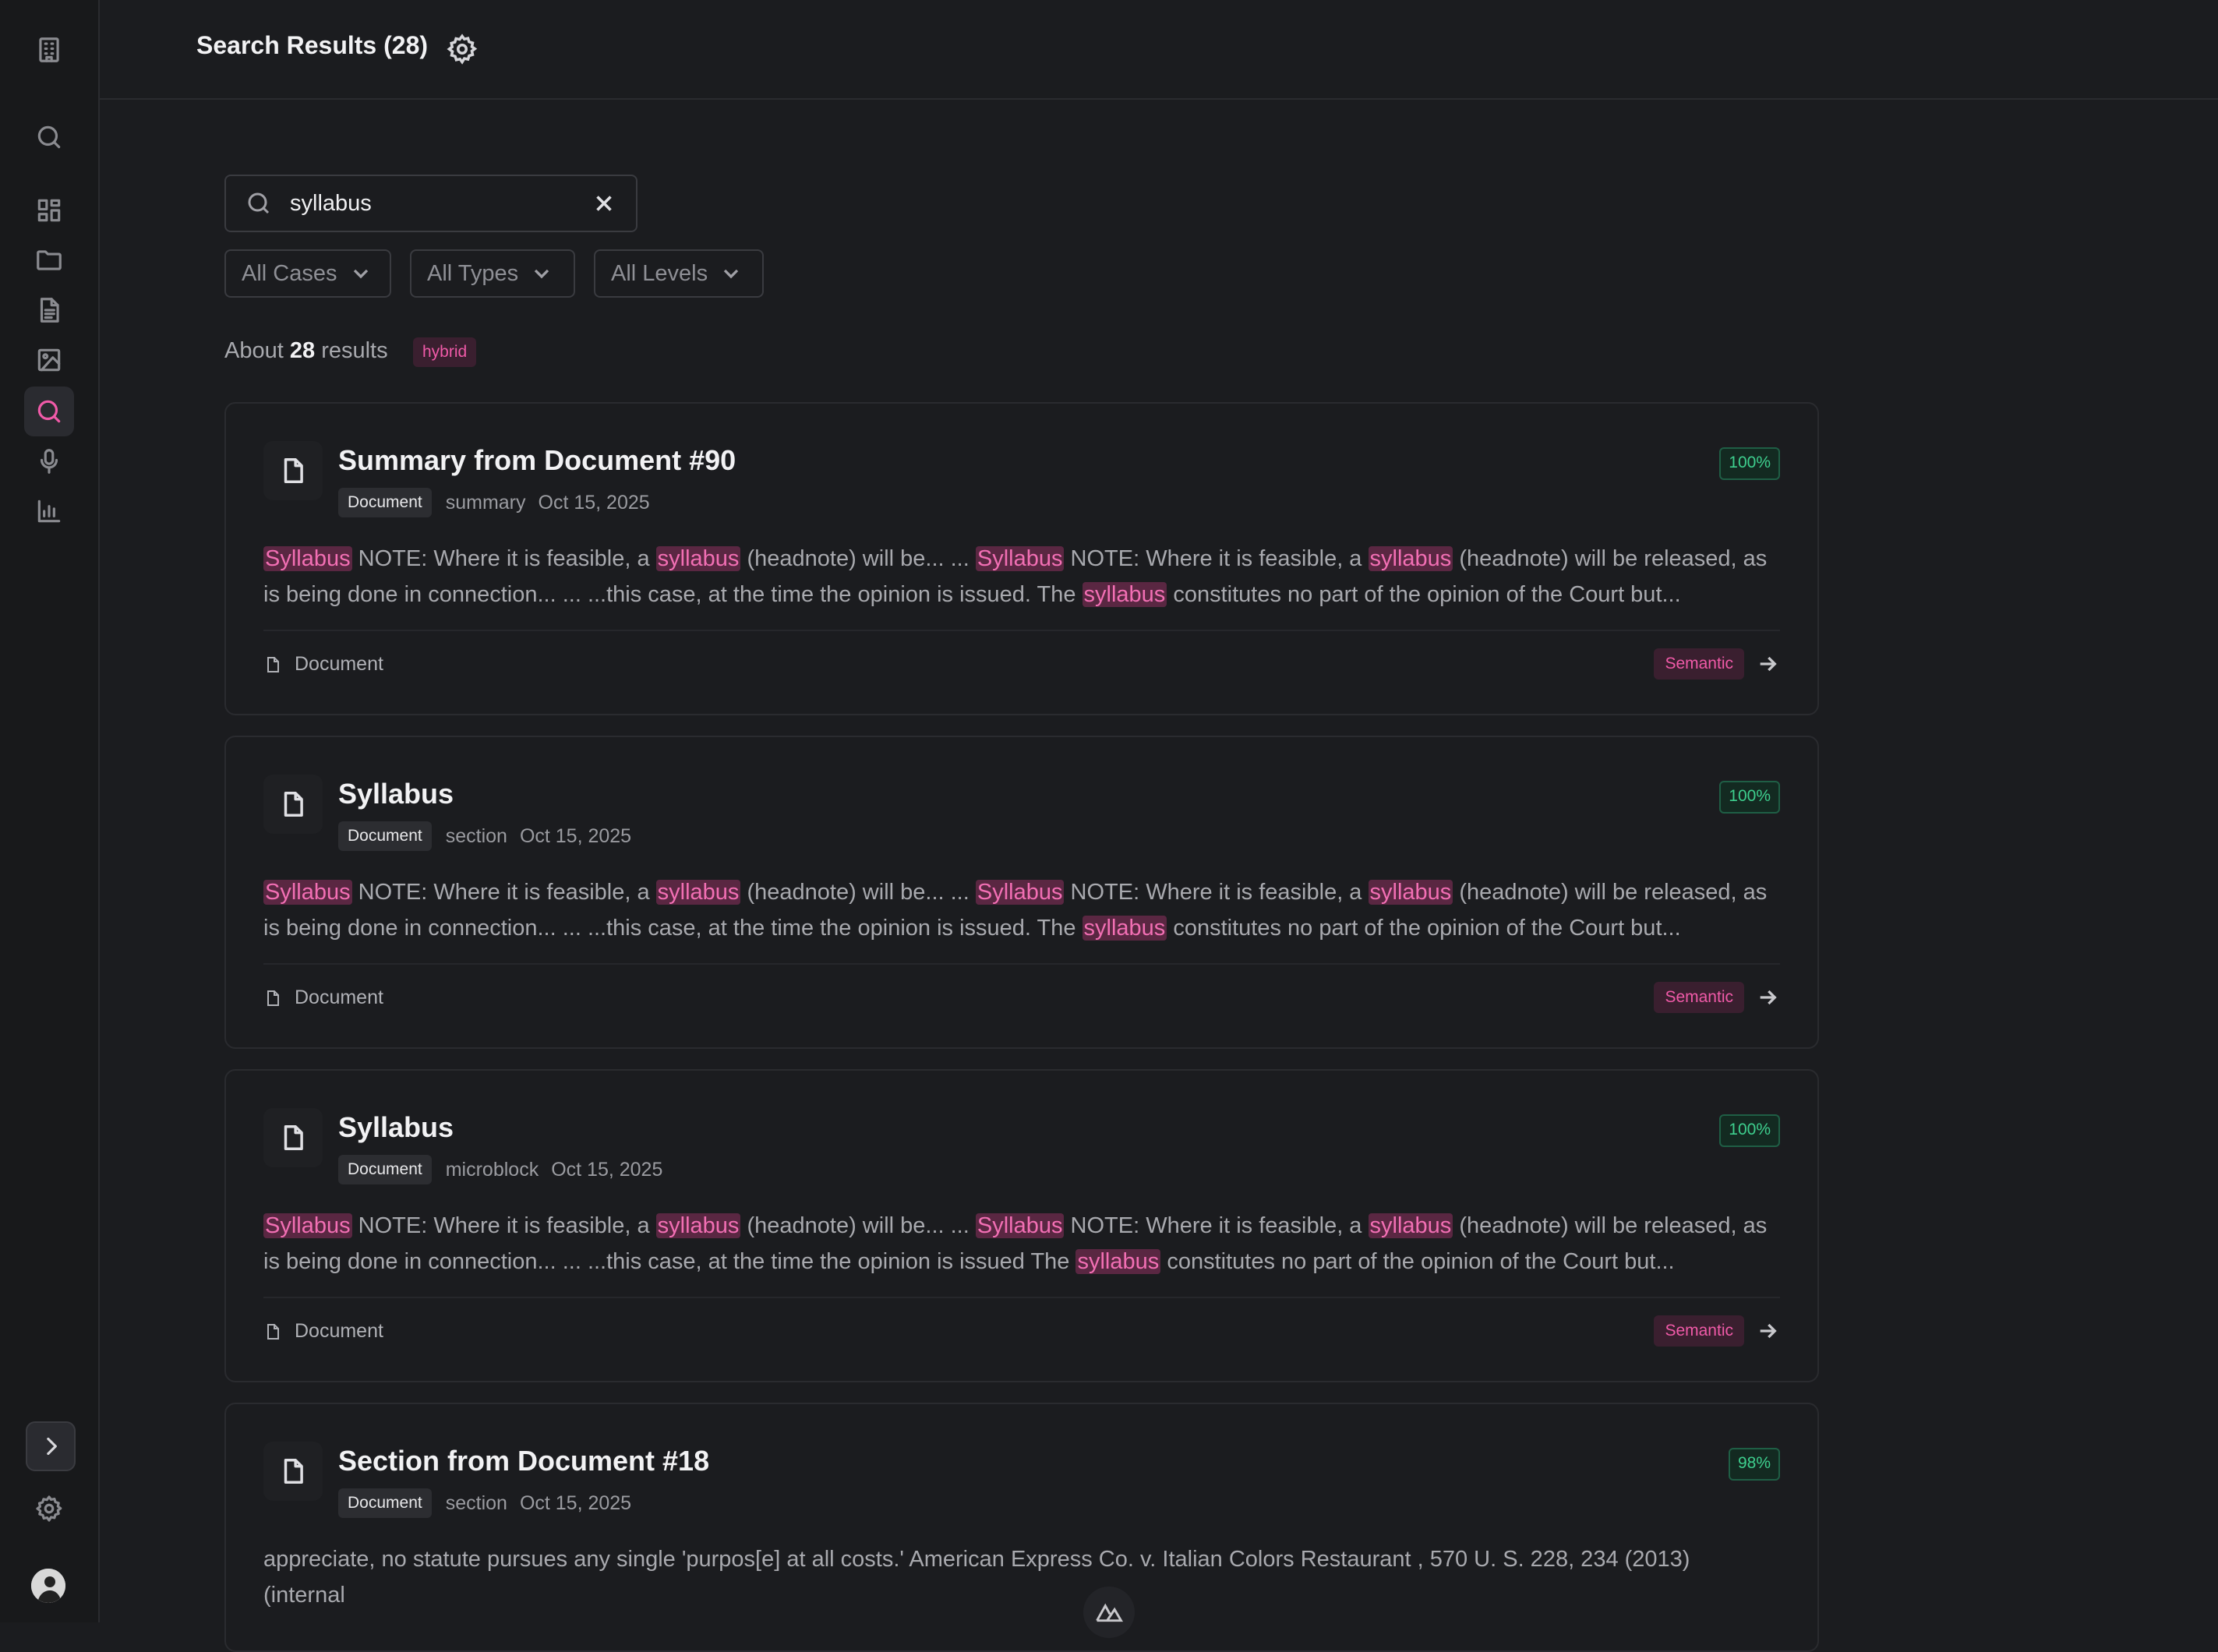 This screenshot has width=2218, height=1652. What do you see at coordinates (659, 273) in the screenshot?
I see `levels-filter-label: All Levels` at bounding box center [659, 273].